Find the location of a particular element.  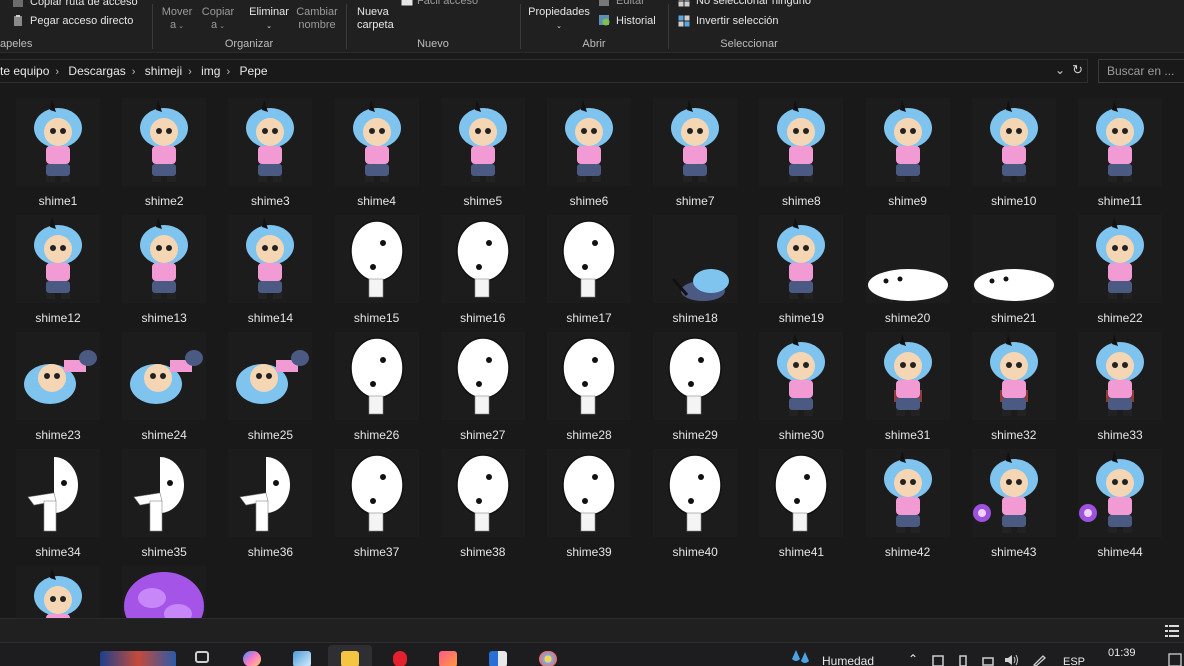

taskbar-task-view is located at coordinates (204, 655).